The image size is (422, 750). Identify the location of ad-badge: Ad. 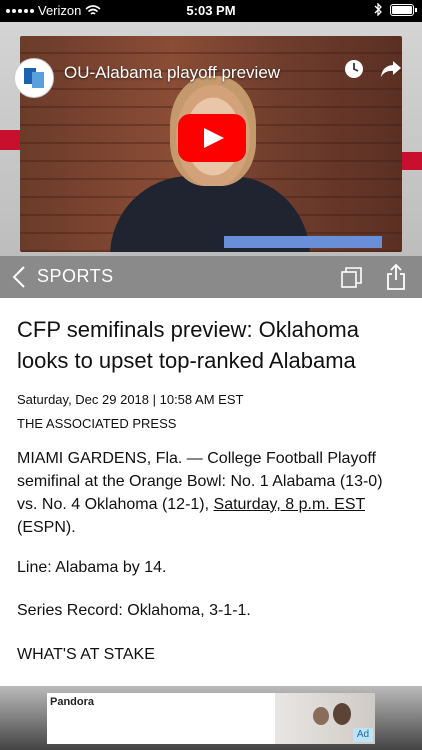
(363, 735).